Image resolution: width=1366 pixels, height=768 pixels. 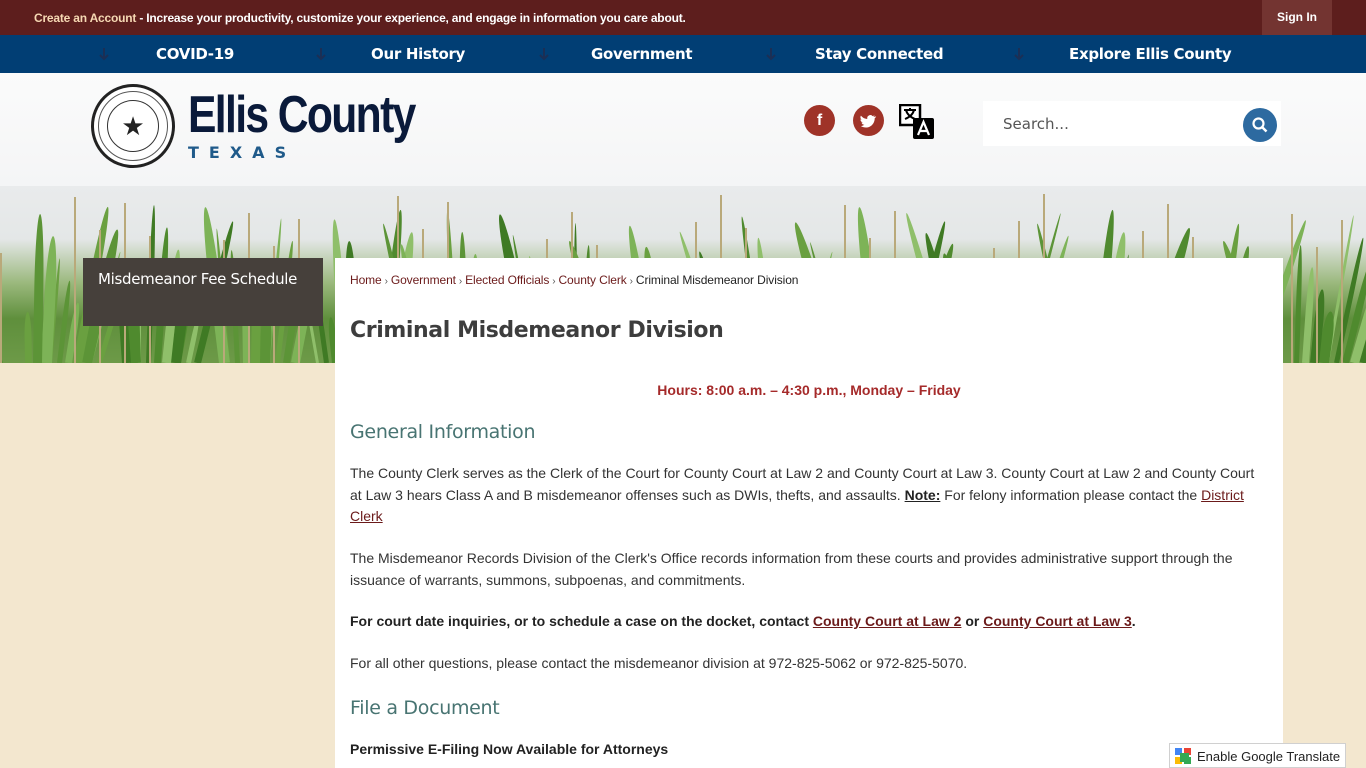 What do you see at coordinates (1297, 17) in the screenshot?
I see `sign-in-button: Sign In` at bounding box center [1297, 17].